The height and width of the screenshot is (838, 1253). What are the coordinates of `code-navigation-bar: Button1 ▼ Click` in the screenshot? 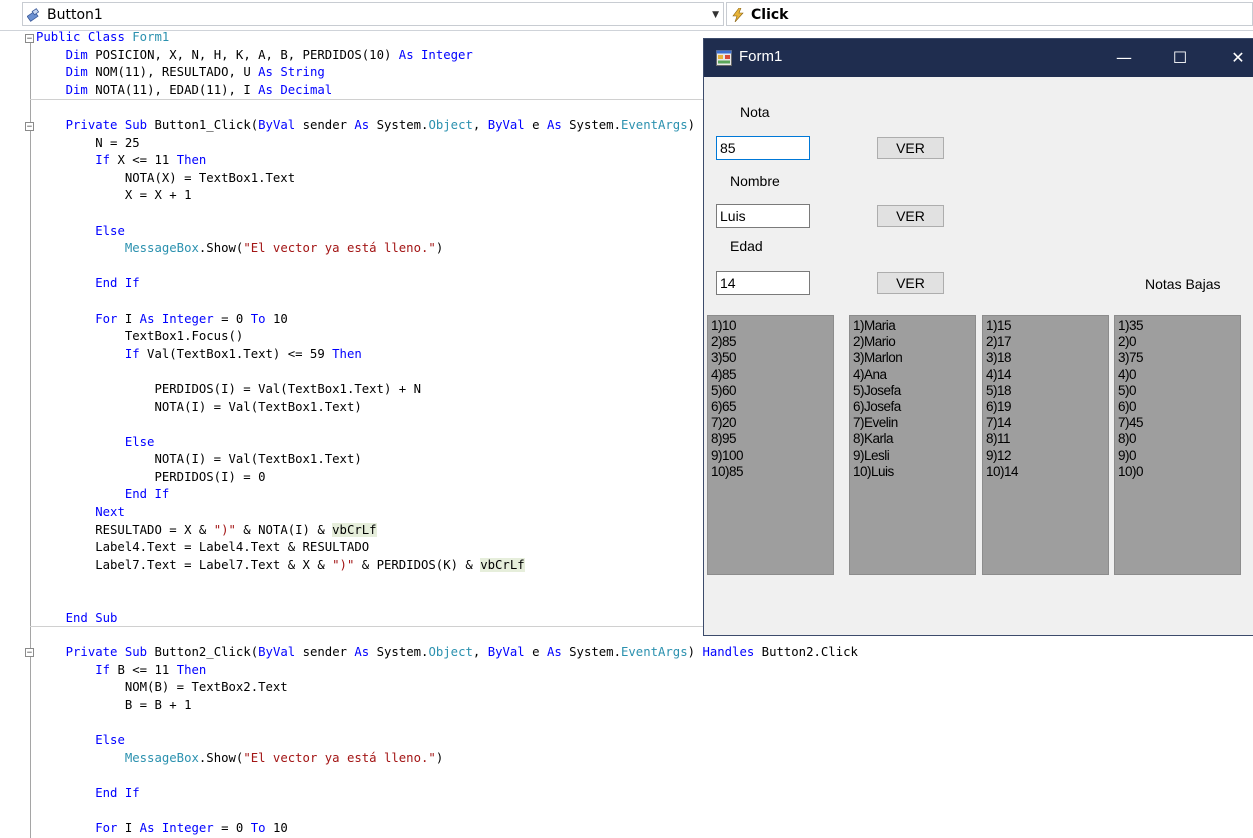 It's located at (626, 15).